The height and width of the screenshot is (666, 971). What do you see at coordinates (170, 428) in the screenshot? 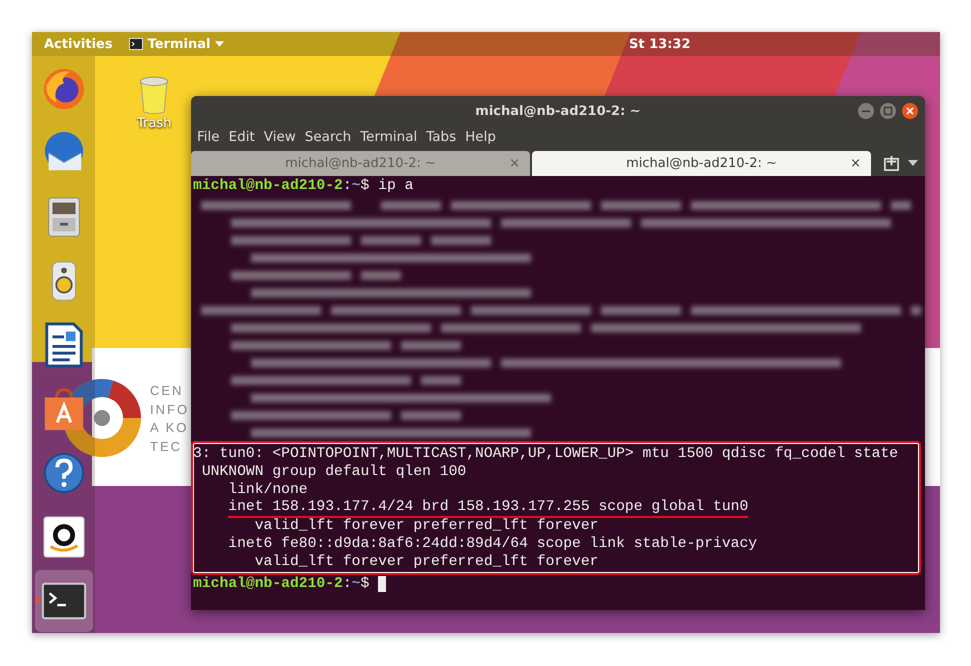
I see `logo-text: A KO` at bounding box center [170, 428].